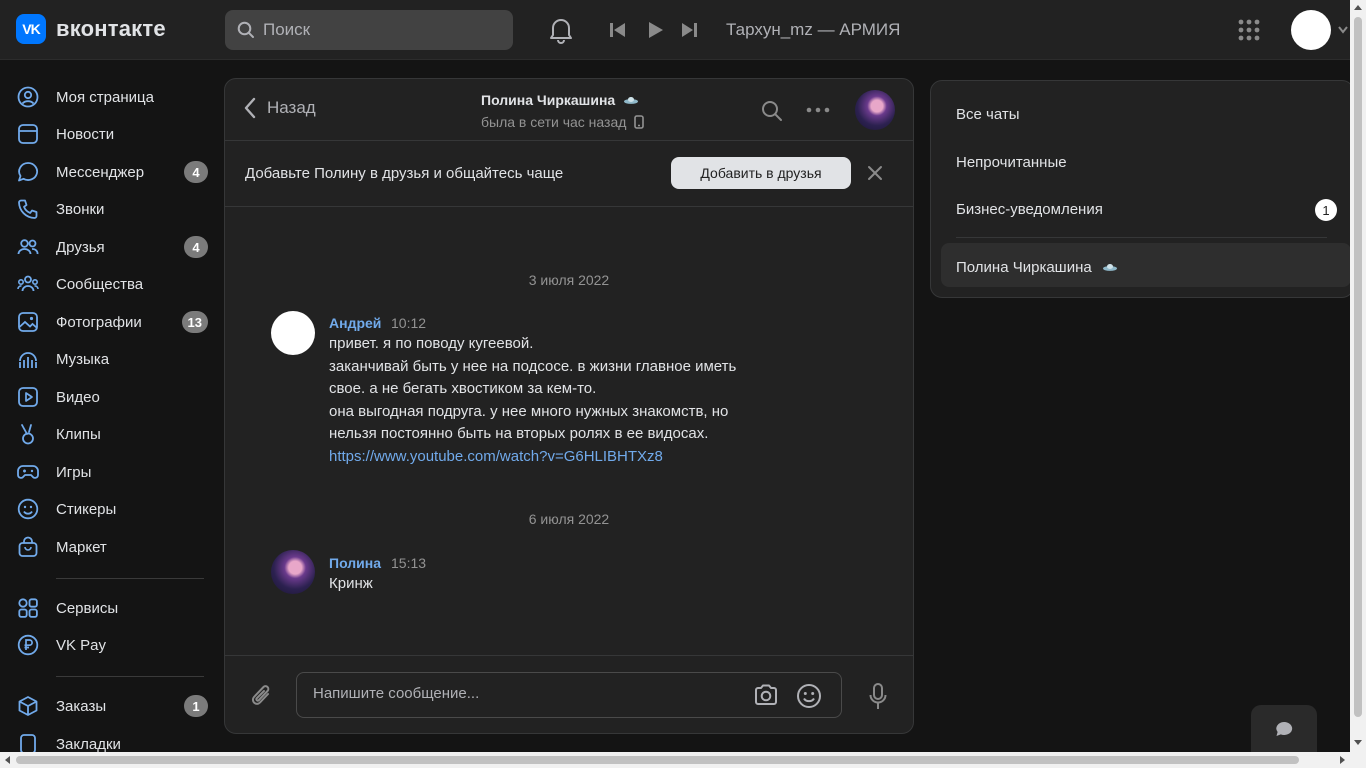 This screenshot has height=768, width=1366. Describe the element at coordinates (569, 519) in the screenshot. I see `date-separator: 6 июля 2022` at that location.